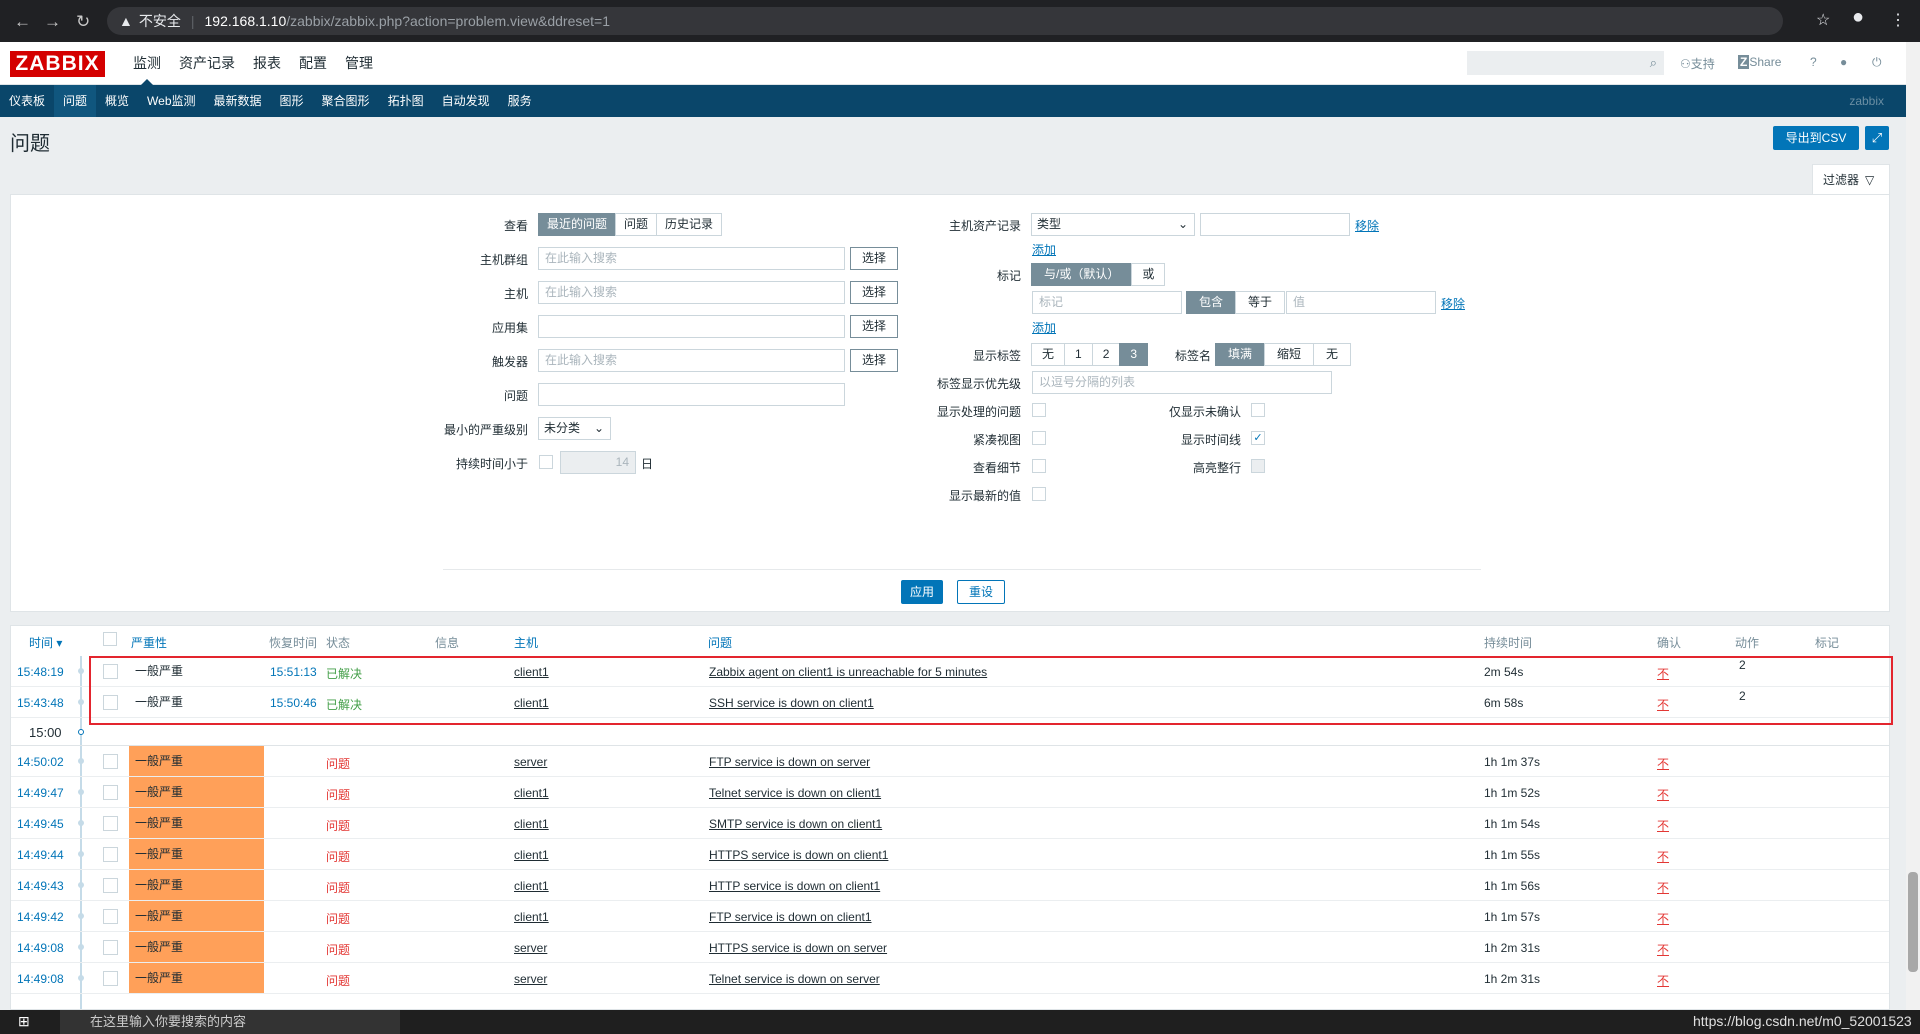  I want to click on row-time: 15:43:48, so click(40, 703).